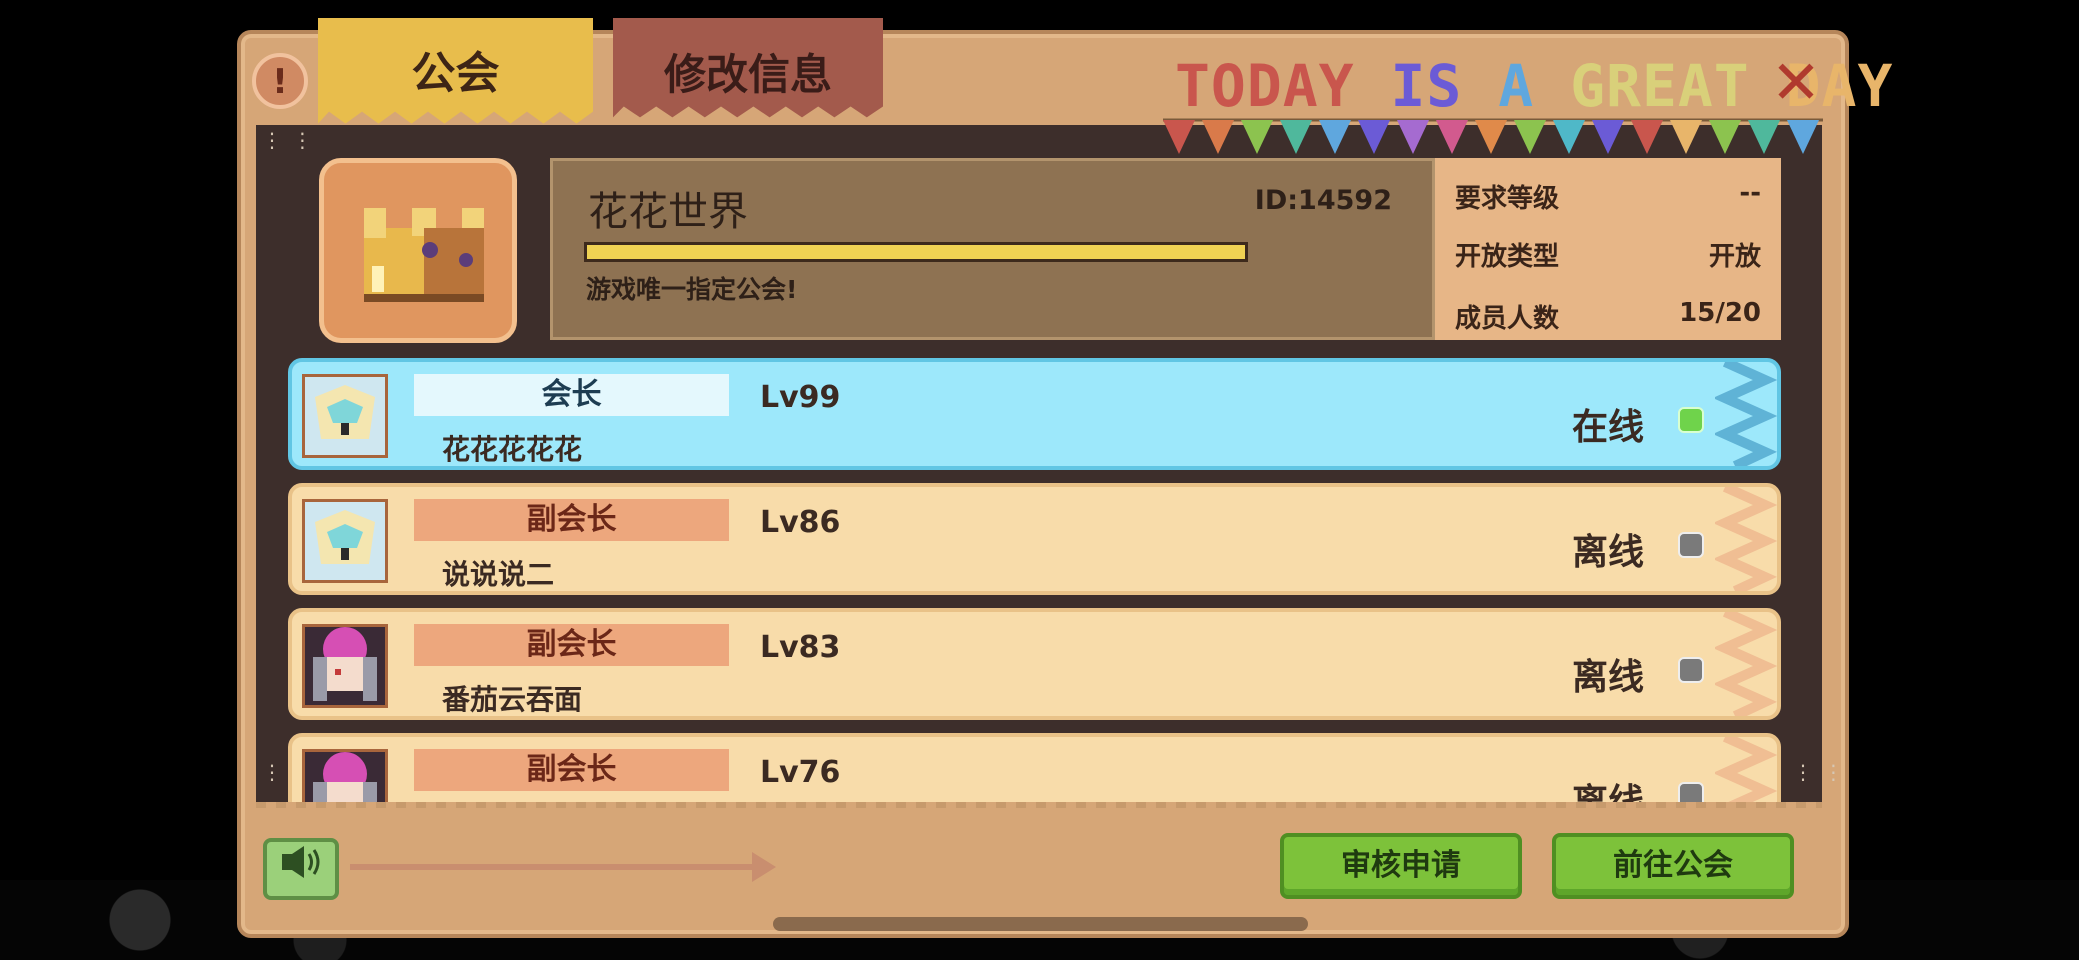  I want to click on member-level: Lv99, so click(800, 397).